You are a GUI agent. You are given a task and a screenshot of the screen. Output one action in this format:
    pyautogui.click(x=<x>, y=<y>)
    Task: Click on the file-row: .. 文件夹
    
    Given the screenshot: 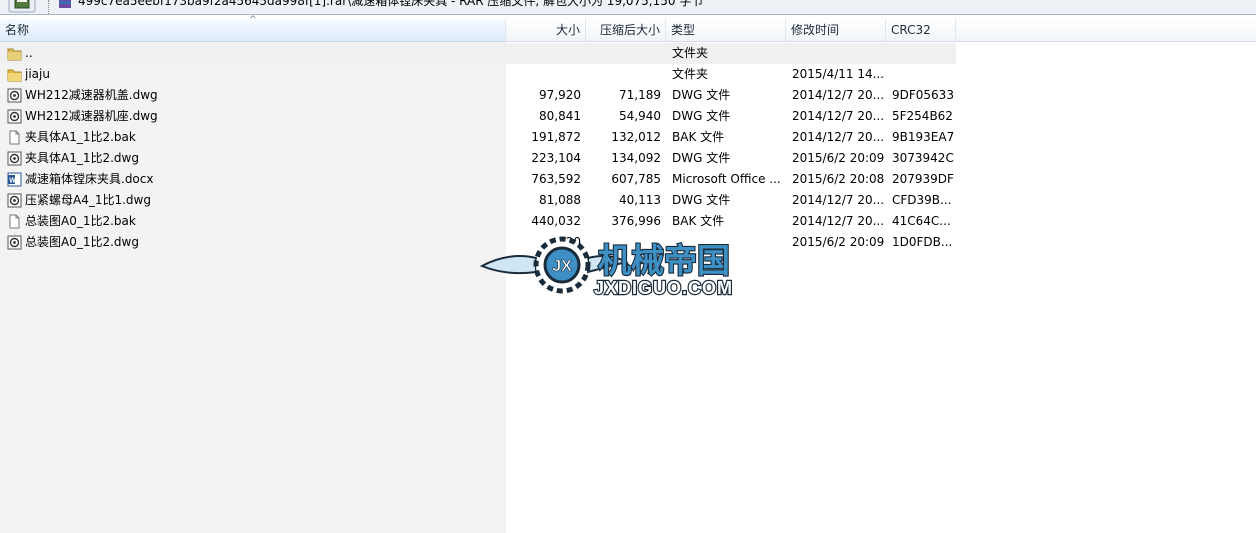 What is the action you would take?
    pyautogui.click(x=478, y=53)
    